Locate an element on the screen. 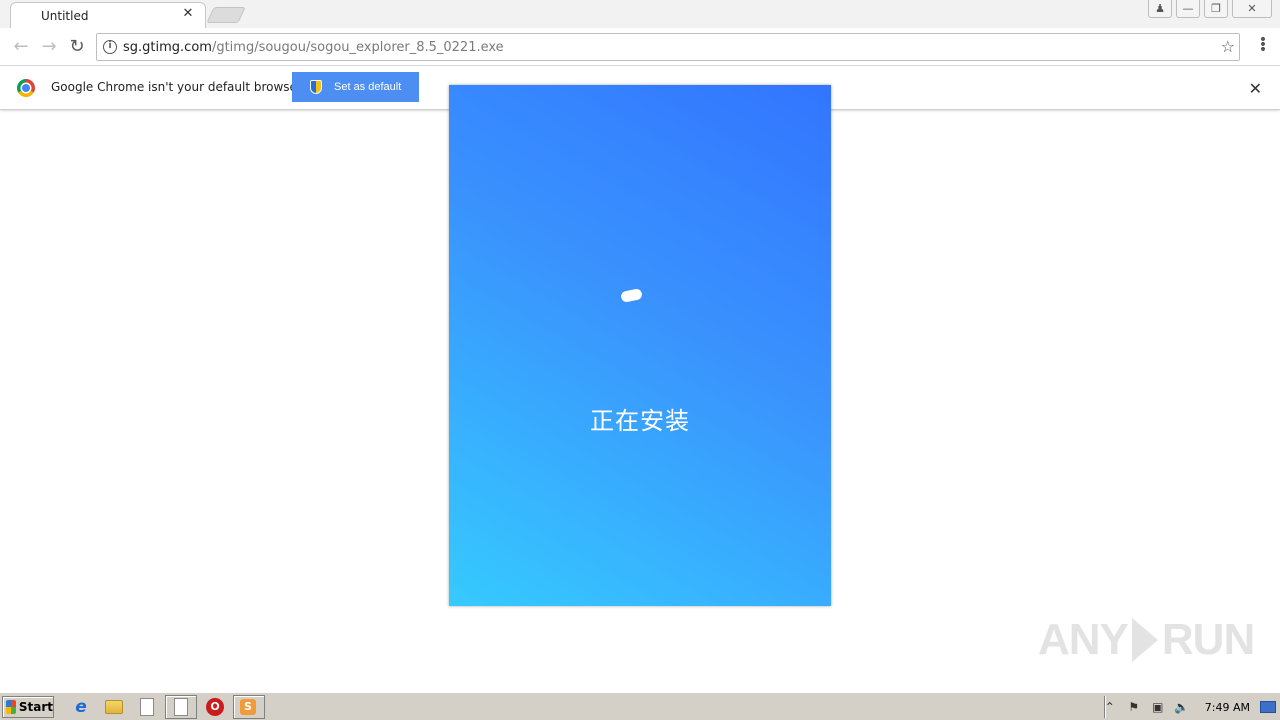  uac-shield-icon is located at coordinates (316, 87).